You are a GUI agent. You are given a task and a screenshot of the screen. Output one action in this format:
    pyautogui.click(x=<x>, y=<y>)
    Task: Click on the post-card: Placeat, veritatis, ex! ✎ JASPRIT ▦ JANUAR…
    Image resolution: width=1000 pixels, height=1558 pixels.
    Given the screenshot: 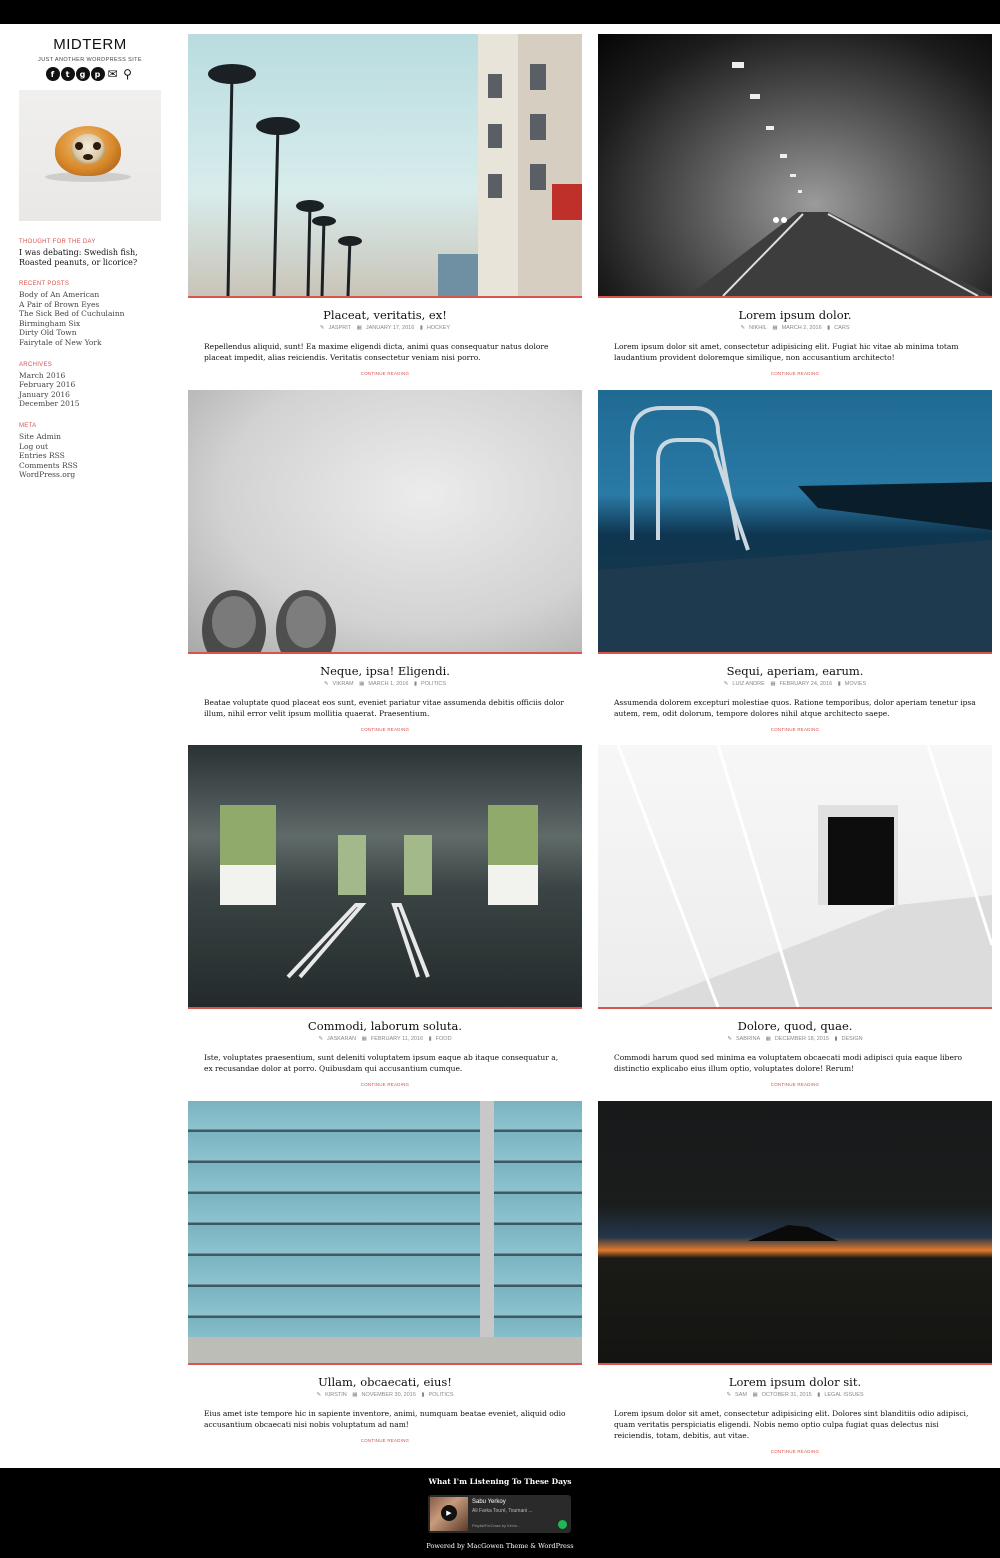 What is the action you would take?
    pyautogui.click(x=385, y=205)
    